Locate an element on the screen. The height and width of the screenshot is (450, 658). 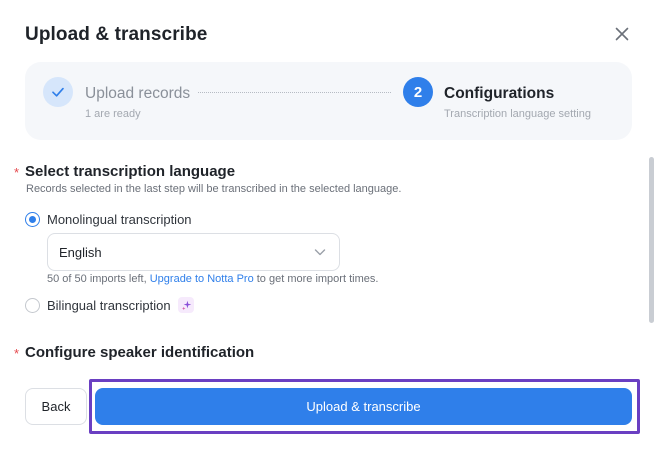
upload-transcribe-button: Upload & transcribe is located at coordinates (363, 406).